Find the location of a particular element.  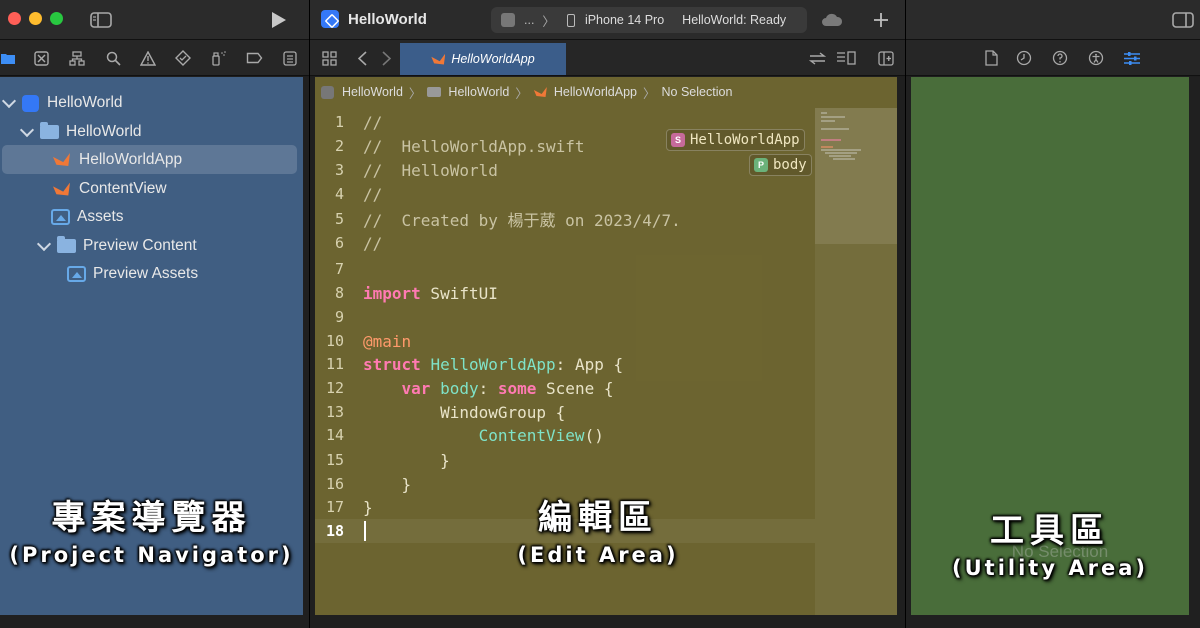

file-inspector-icon is located at coordinates (991, 58).